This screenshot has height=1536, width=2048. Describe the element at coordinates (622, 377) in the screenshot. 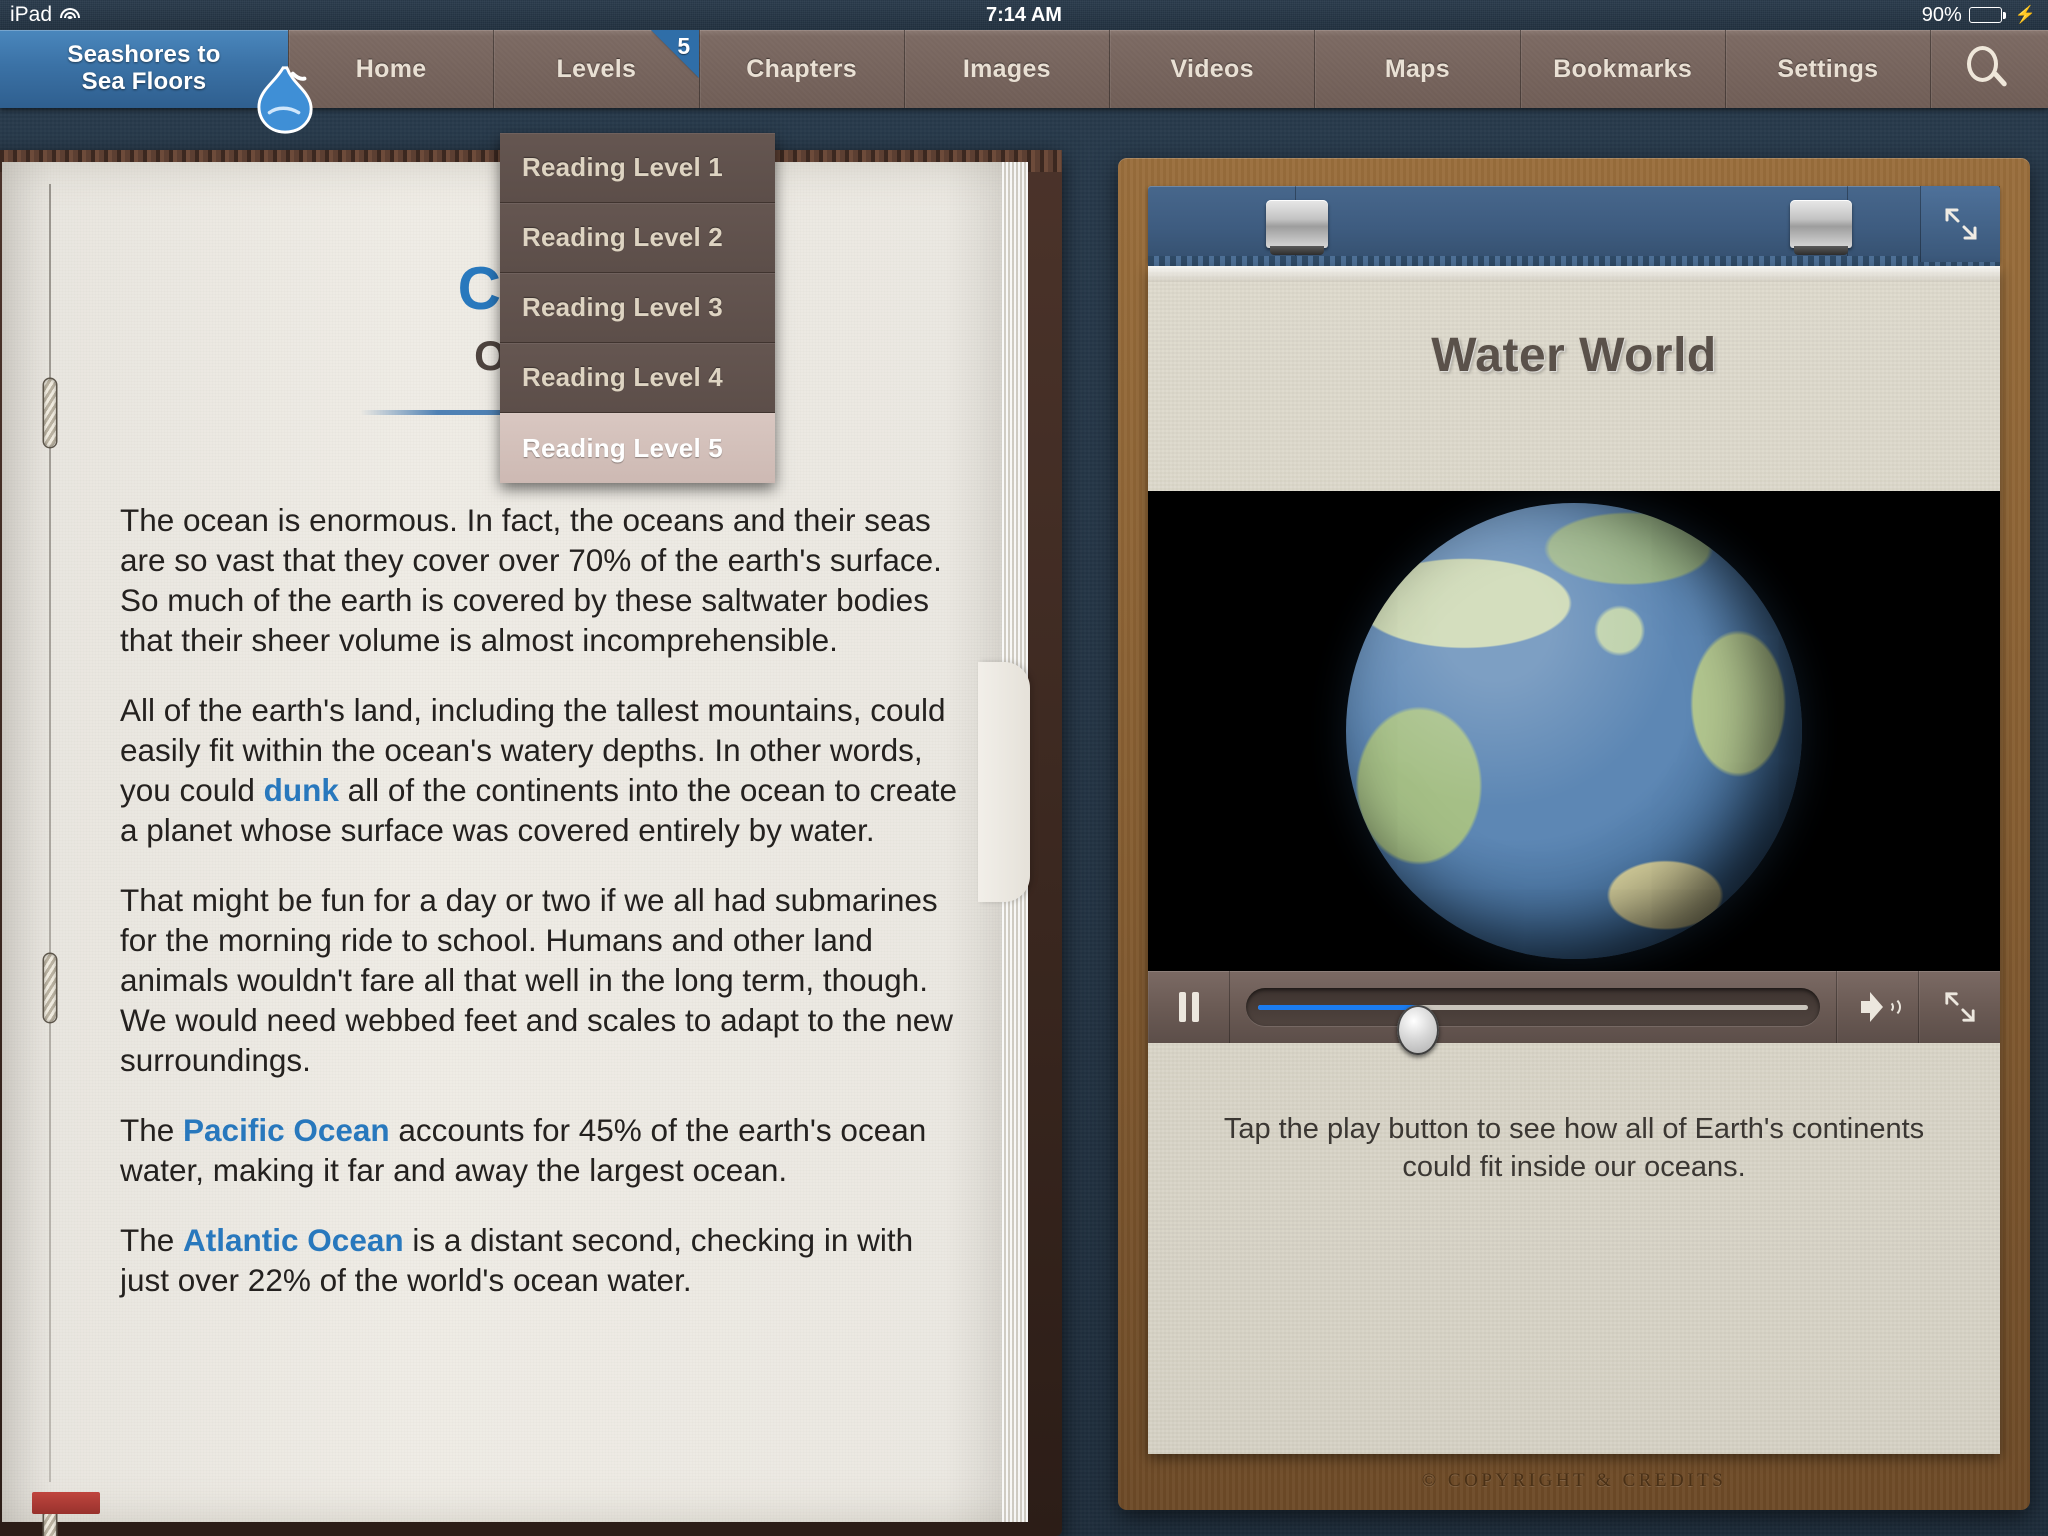

I see `dropdown-item-label: Reading Level 4` at that location.